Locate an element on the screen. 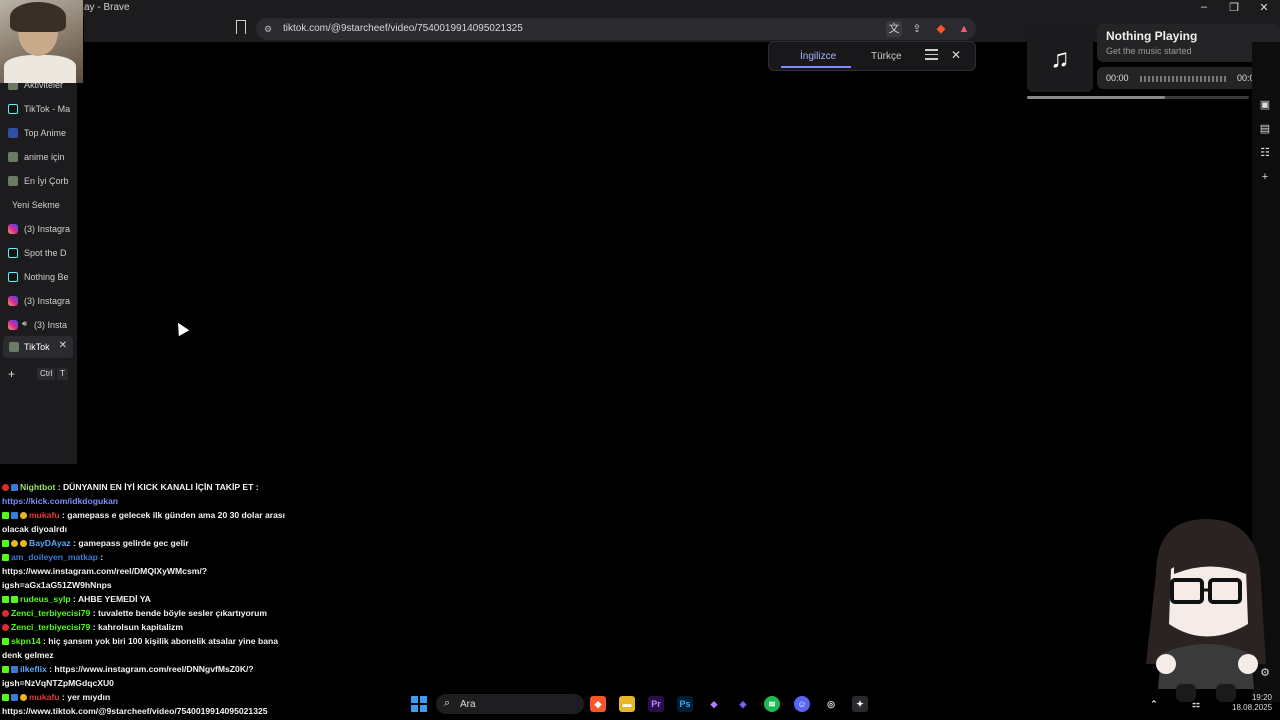  network-icon: ⚏ is located at coordinates (1196, 704).